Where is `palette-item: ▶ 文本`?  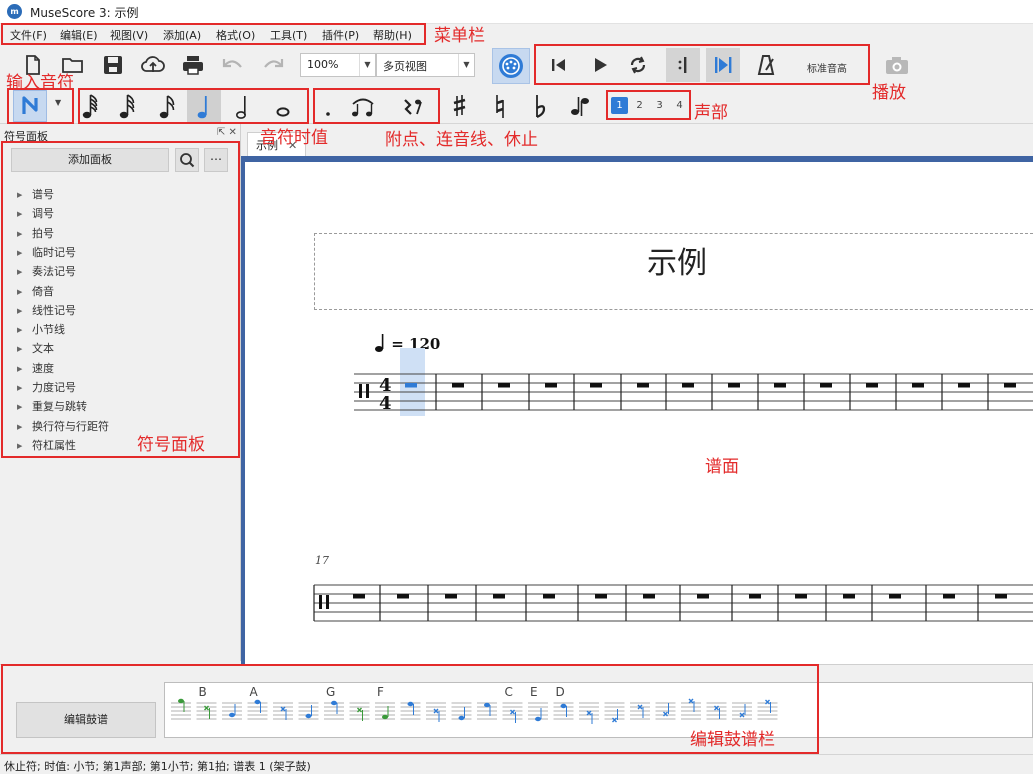 palette-item: ▶ 文本 is located at coordinates (35, 348).